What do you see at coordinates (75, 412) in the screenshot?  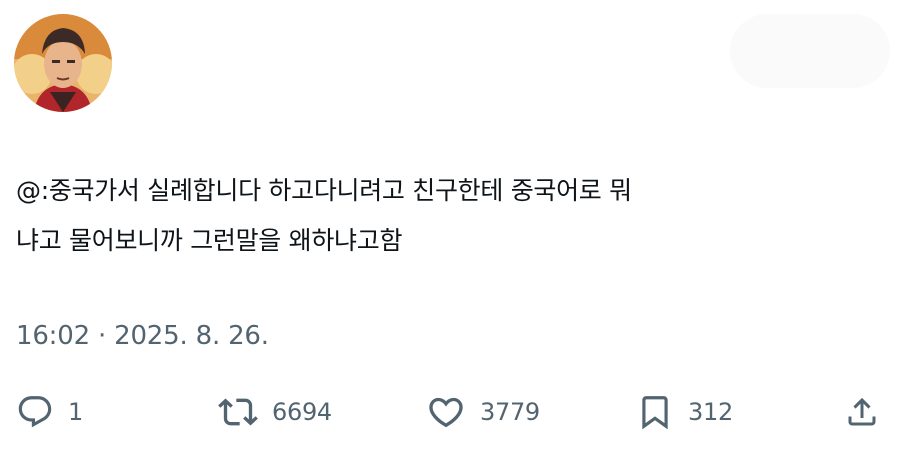 I see `reply-count: 1` at bounding box center [75, 412].